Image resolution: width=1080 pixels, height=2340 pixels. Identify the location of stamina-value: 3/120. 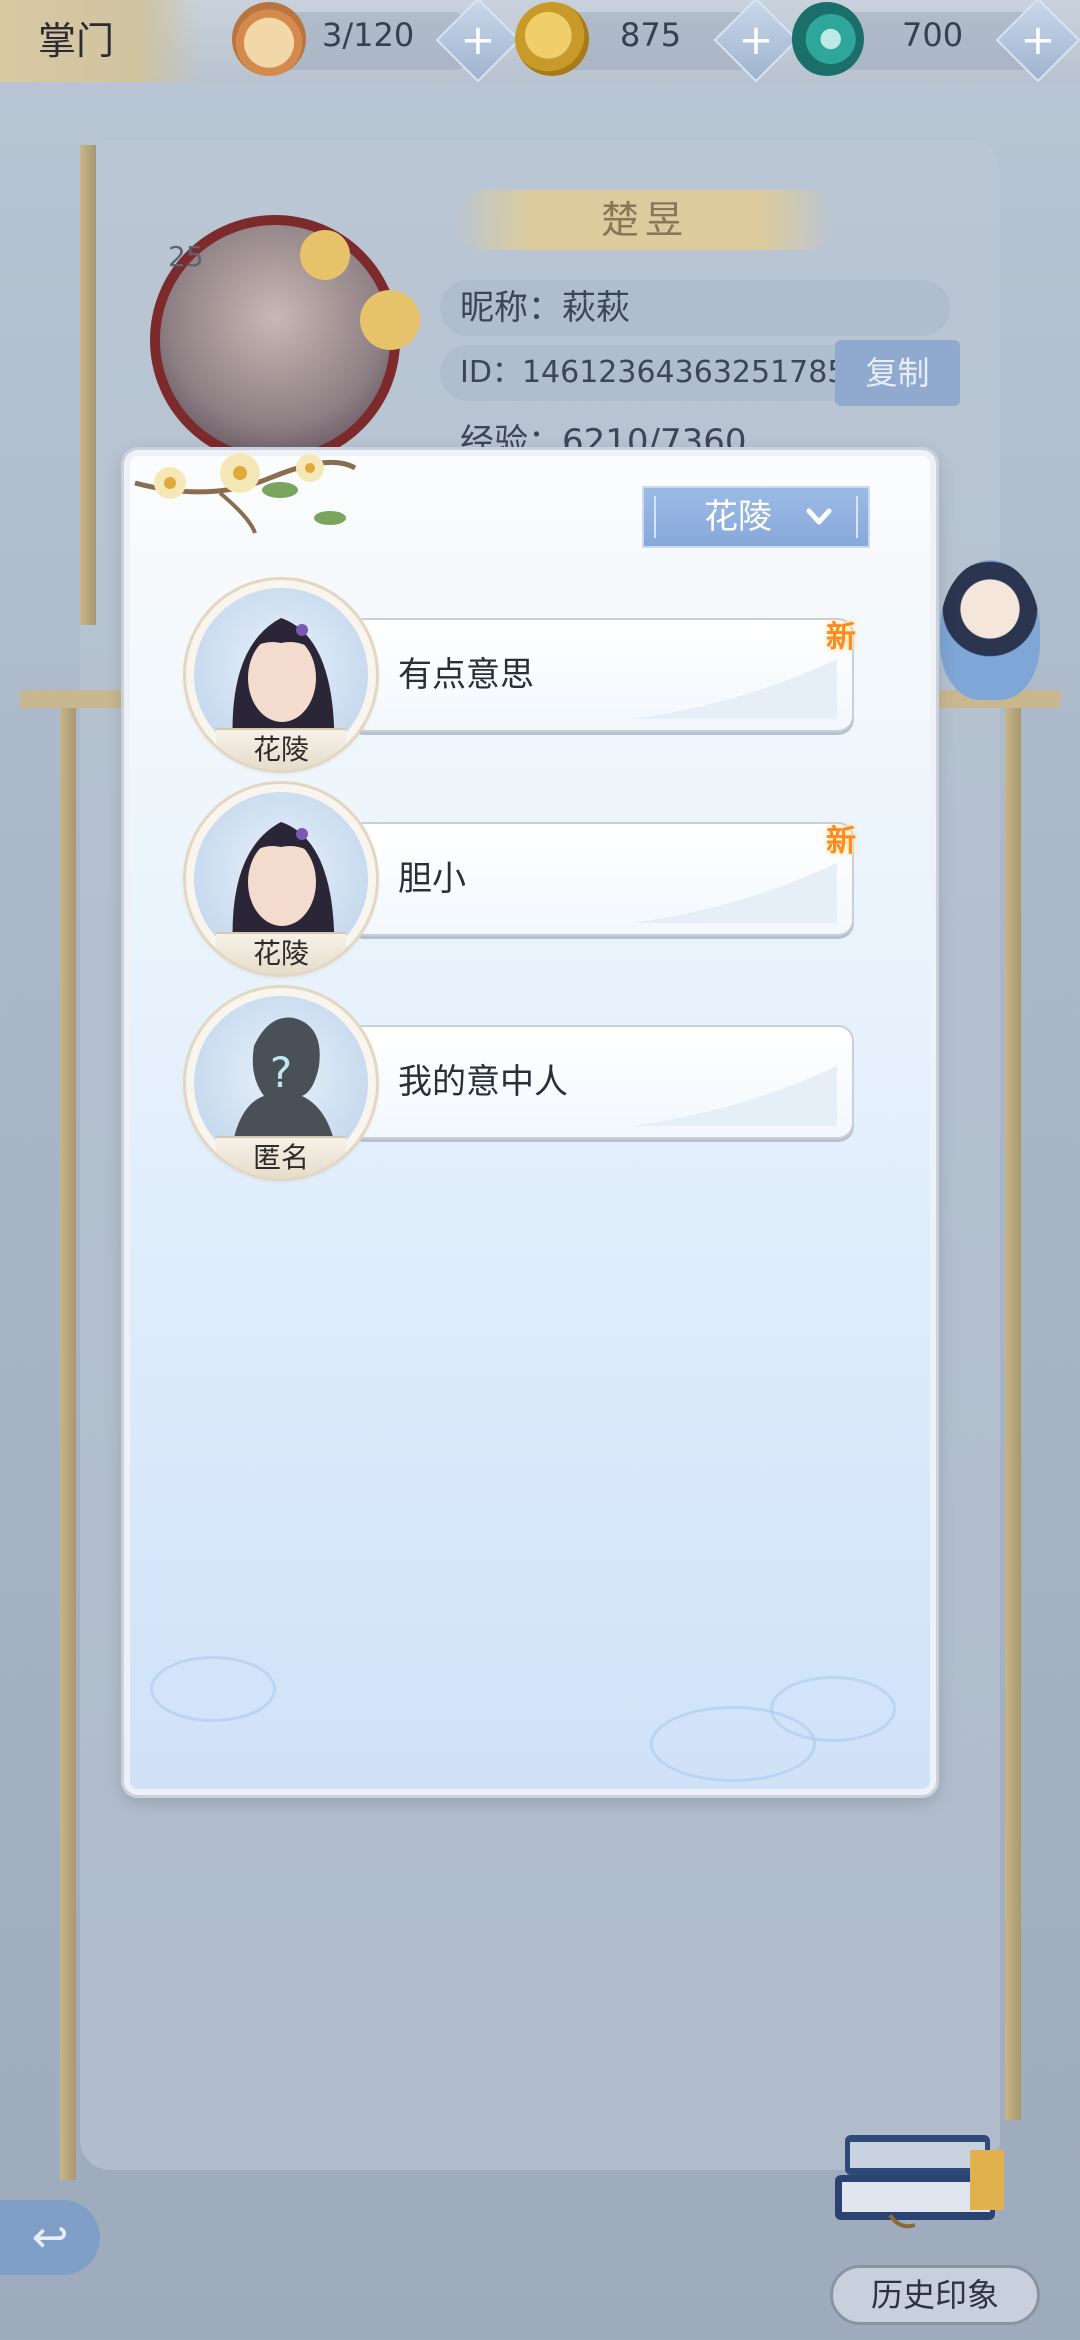
(368, 35).